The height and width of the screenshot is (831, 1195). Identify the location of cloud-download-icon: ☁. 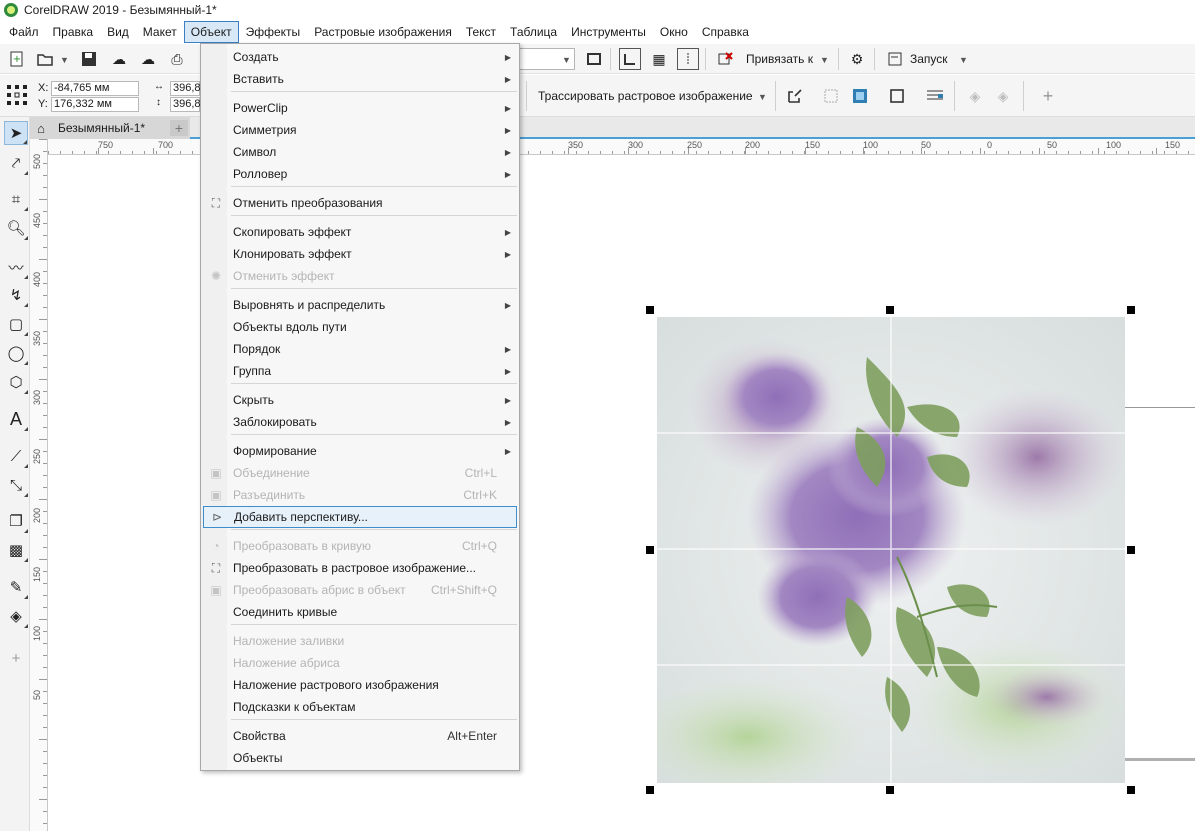
(119, 59).